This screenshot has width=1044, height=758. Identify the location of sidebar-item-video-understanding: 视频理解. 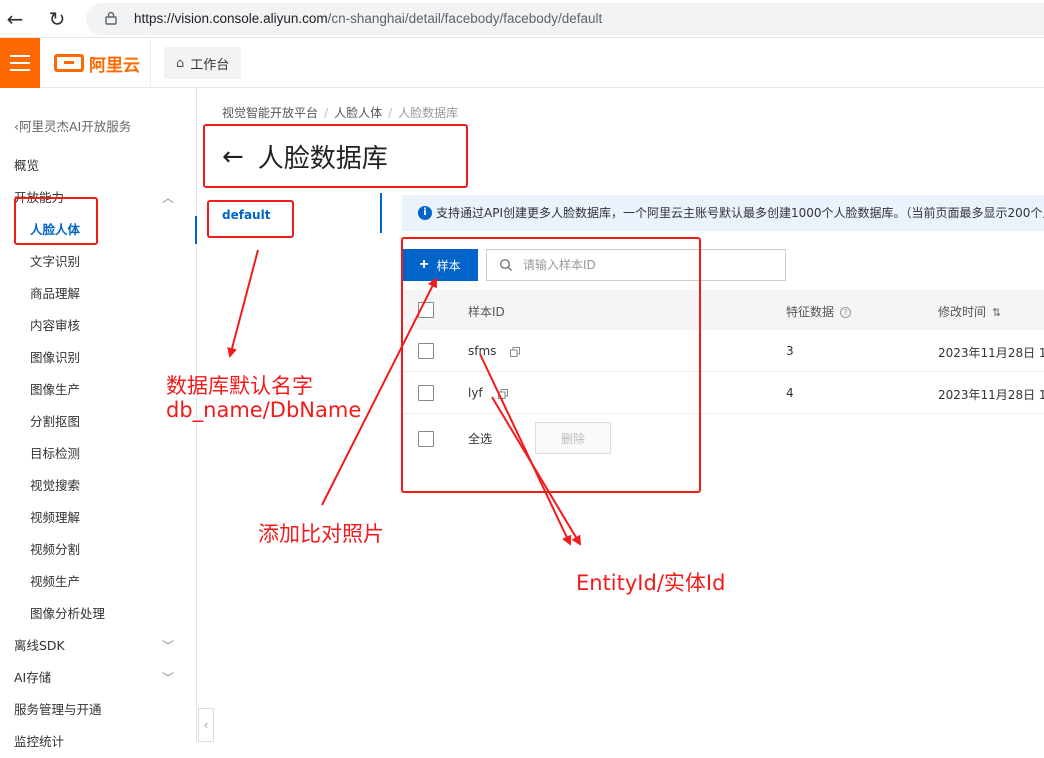
(98, 518).